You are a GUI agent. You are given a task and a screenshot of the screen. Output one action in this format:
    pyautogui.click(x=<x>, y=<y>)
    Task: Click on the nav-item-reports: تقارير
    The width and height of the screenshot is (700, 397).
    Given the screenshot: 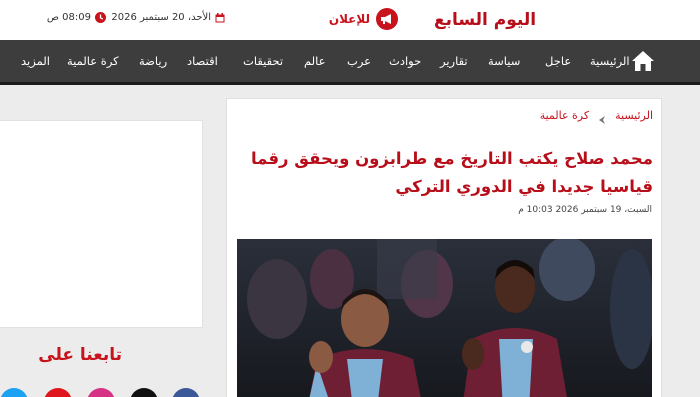 What is the action you would take?
    pyautogui.click(x=454, y=61)
    